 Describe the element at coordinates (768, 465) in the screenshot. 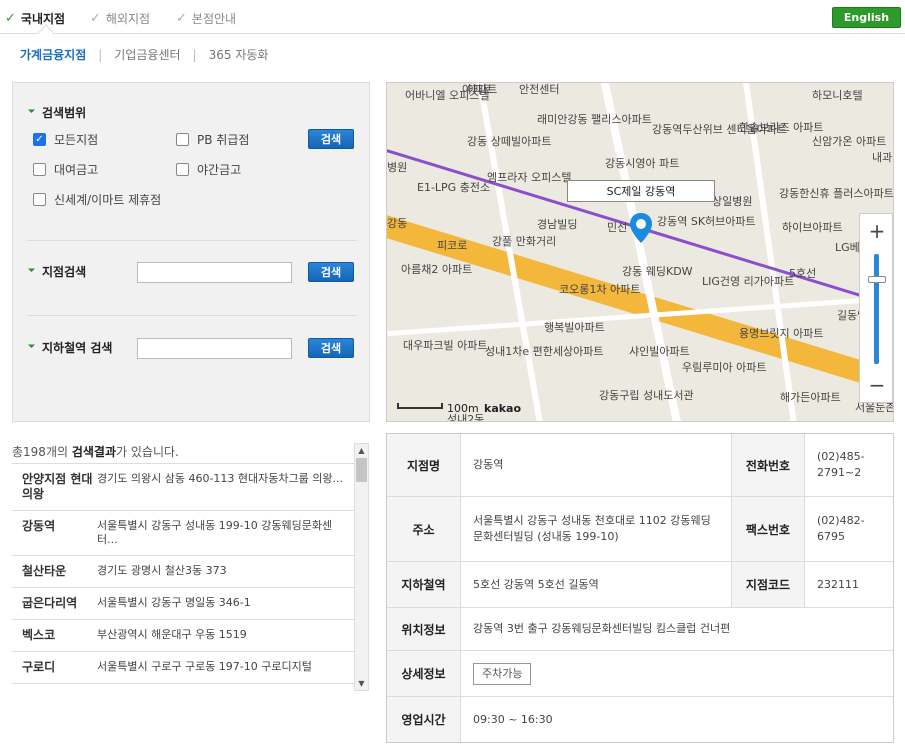

I see `detail-label: 전화번호` at that location.